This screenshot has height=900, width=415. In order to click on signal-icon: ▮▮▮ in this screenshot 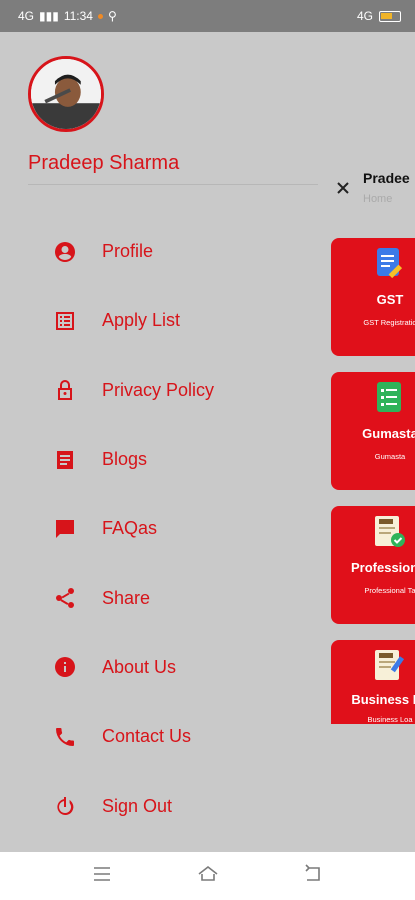, I will do `click(49, 16)`.